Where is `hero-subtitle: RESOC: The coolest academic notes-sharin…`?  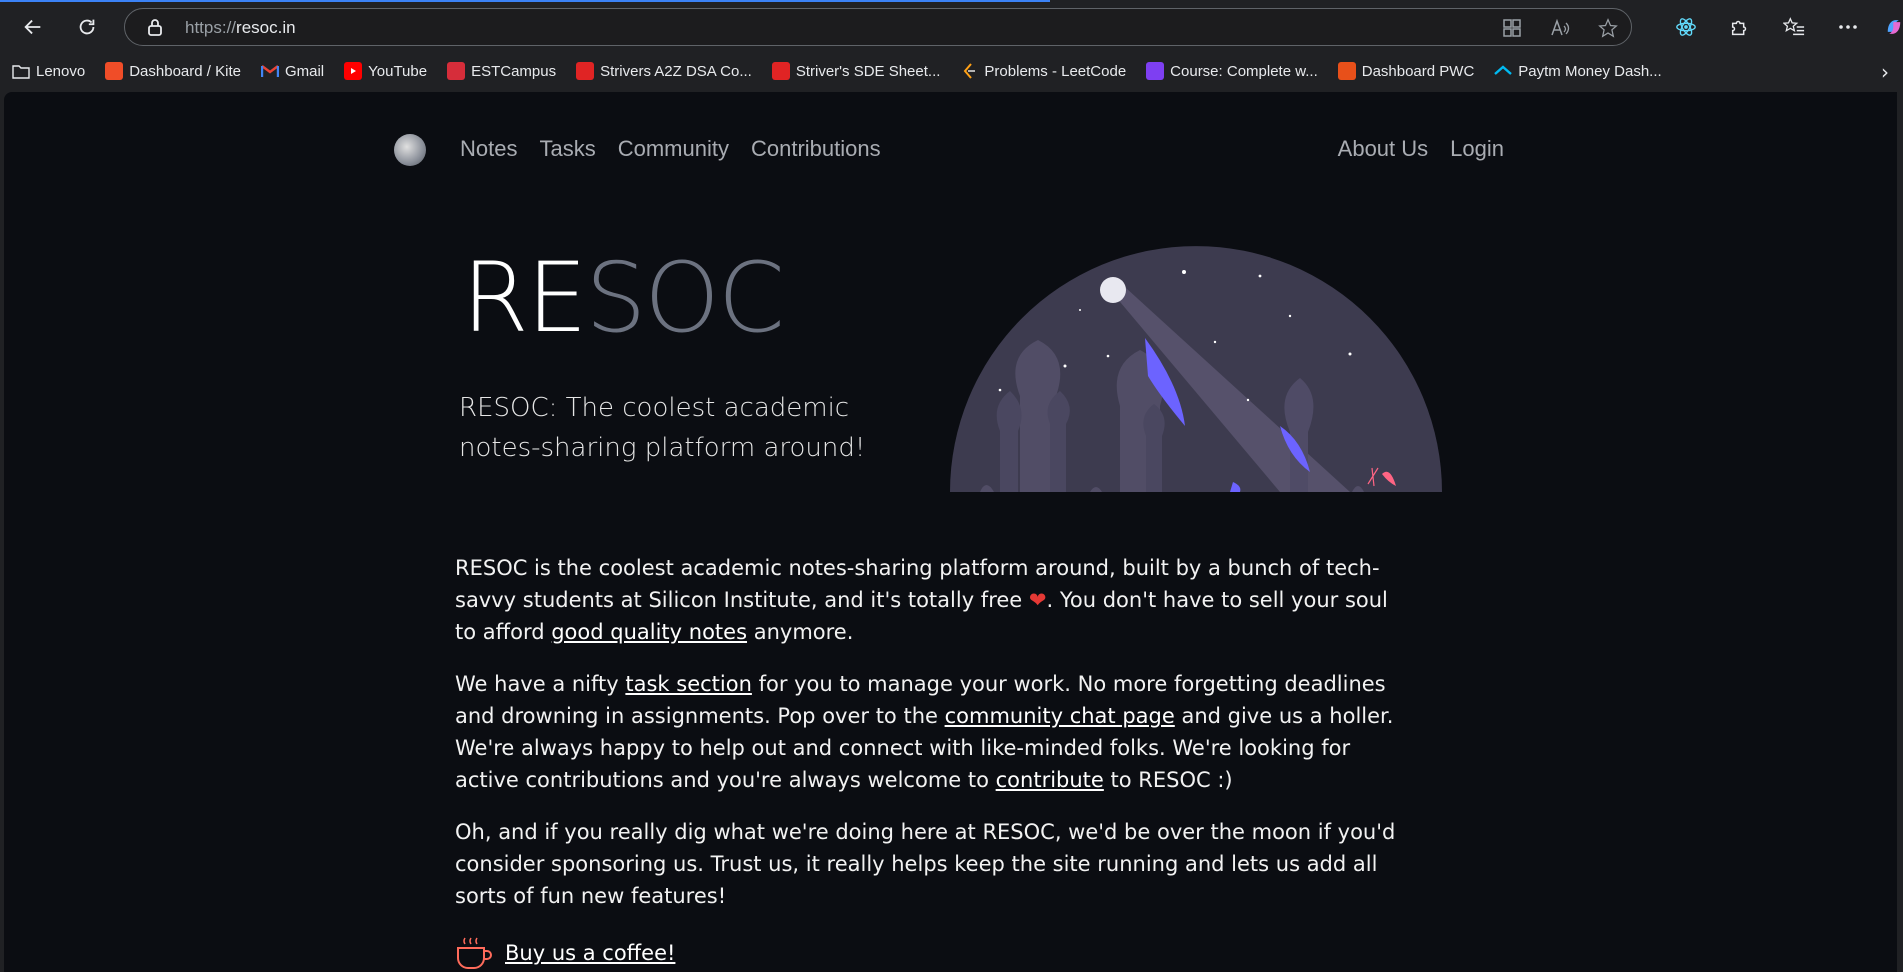
hero-subtitle: RESOC: The coolest academic notes-sharin… is located at coordinates (662, 428).